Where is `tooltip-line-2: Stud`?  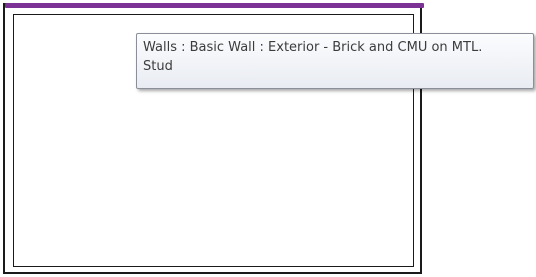 tooltip-line-2: Stud is located at coordinates (158, 66).